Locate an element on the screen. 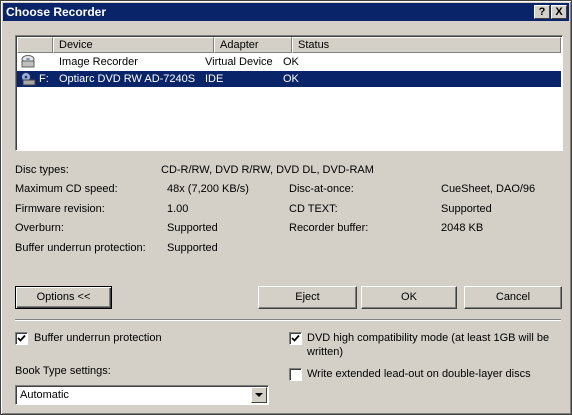 Image resolution: width=572 pixels, height=415 pixels. close-icon: X is located at coordinates (559, 12).